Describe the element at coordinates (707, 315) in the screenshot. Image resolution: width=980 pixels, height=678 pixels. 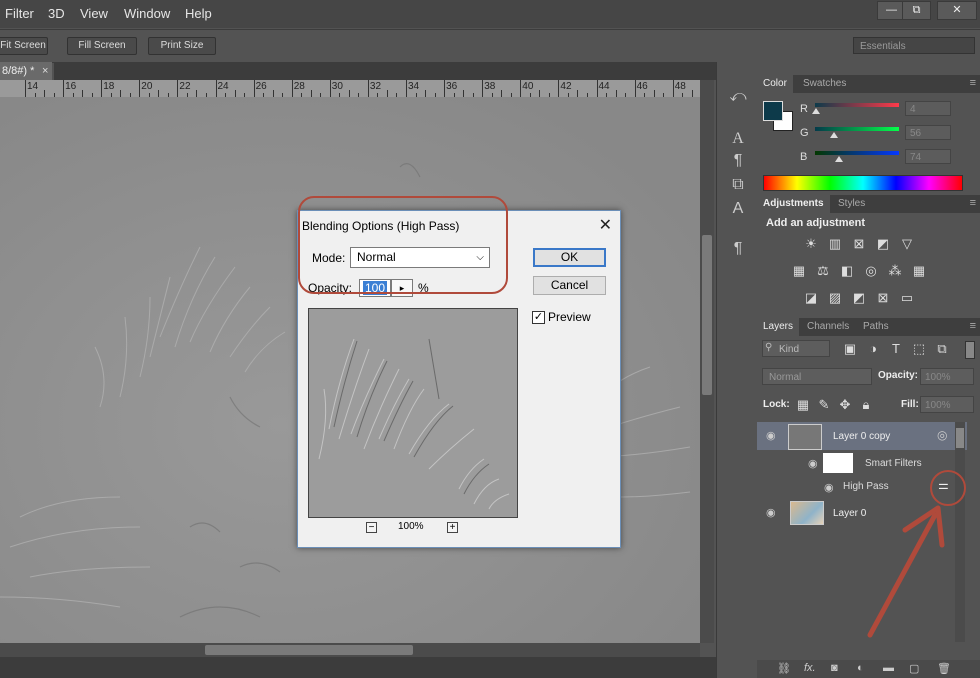
I see `vertical-scroll-thumb` at that location.